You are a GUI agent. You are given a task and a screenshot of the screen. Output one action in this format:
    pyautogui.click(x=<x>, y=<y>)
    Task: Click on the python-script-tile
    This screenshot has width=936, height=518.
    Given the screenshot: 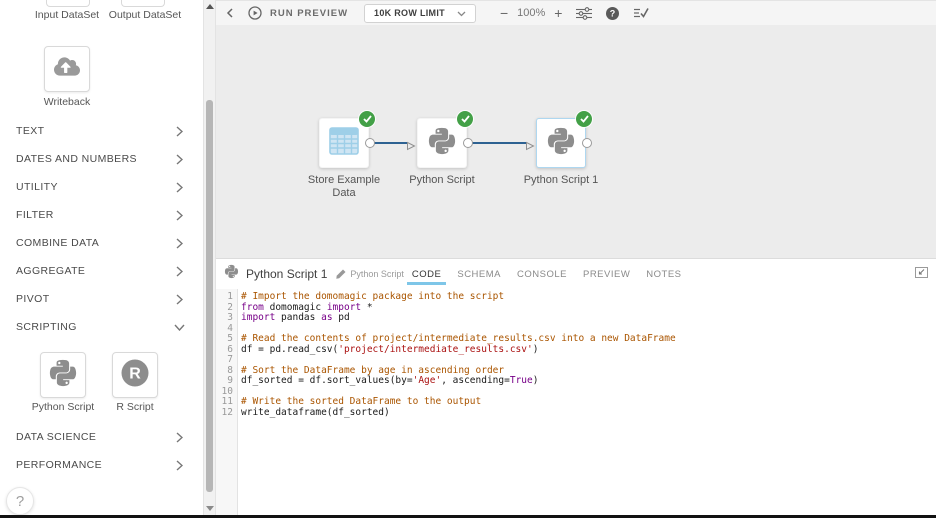 What is the action you would take?
    pyautogui.click(x=63, y=375)
    